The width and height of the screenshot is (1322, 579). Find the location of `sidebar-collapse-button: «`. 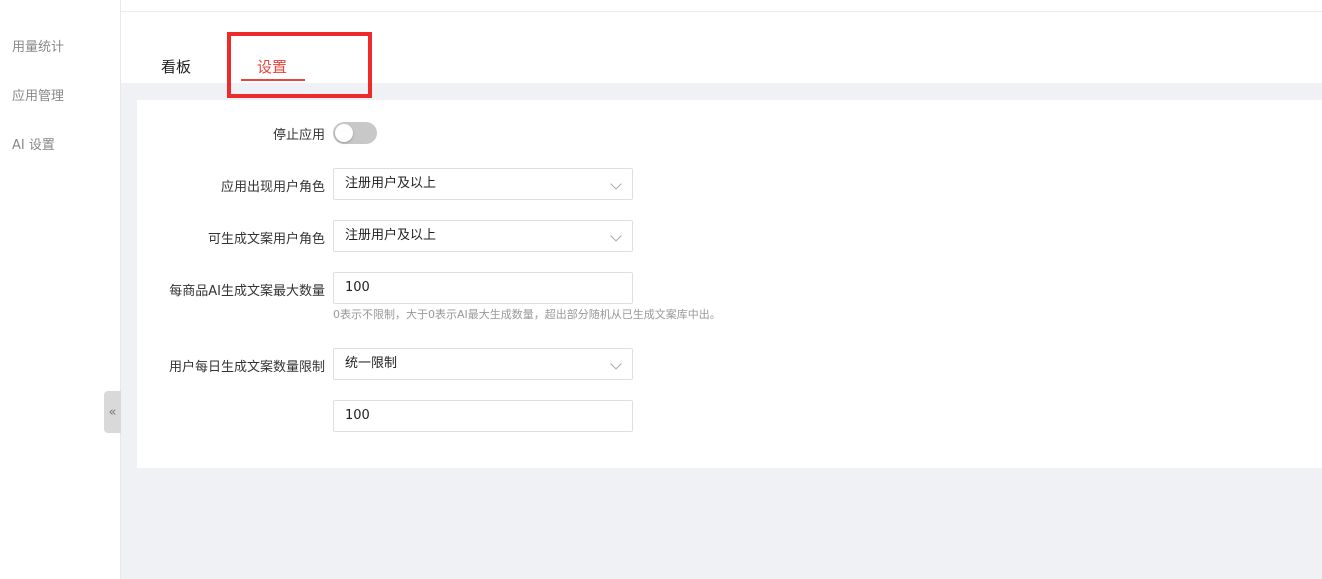

sidebar-collapse-button: « is located at coordinates (112, 412).